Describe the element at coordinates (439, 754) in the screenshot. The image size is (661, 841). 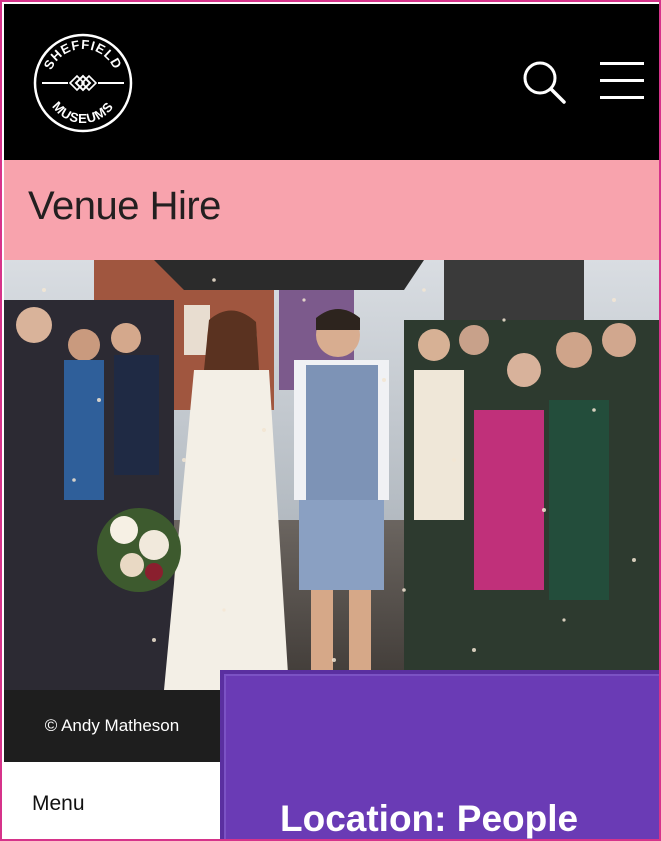
I see `location-panel: Location: People` at that location.